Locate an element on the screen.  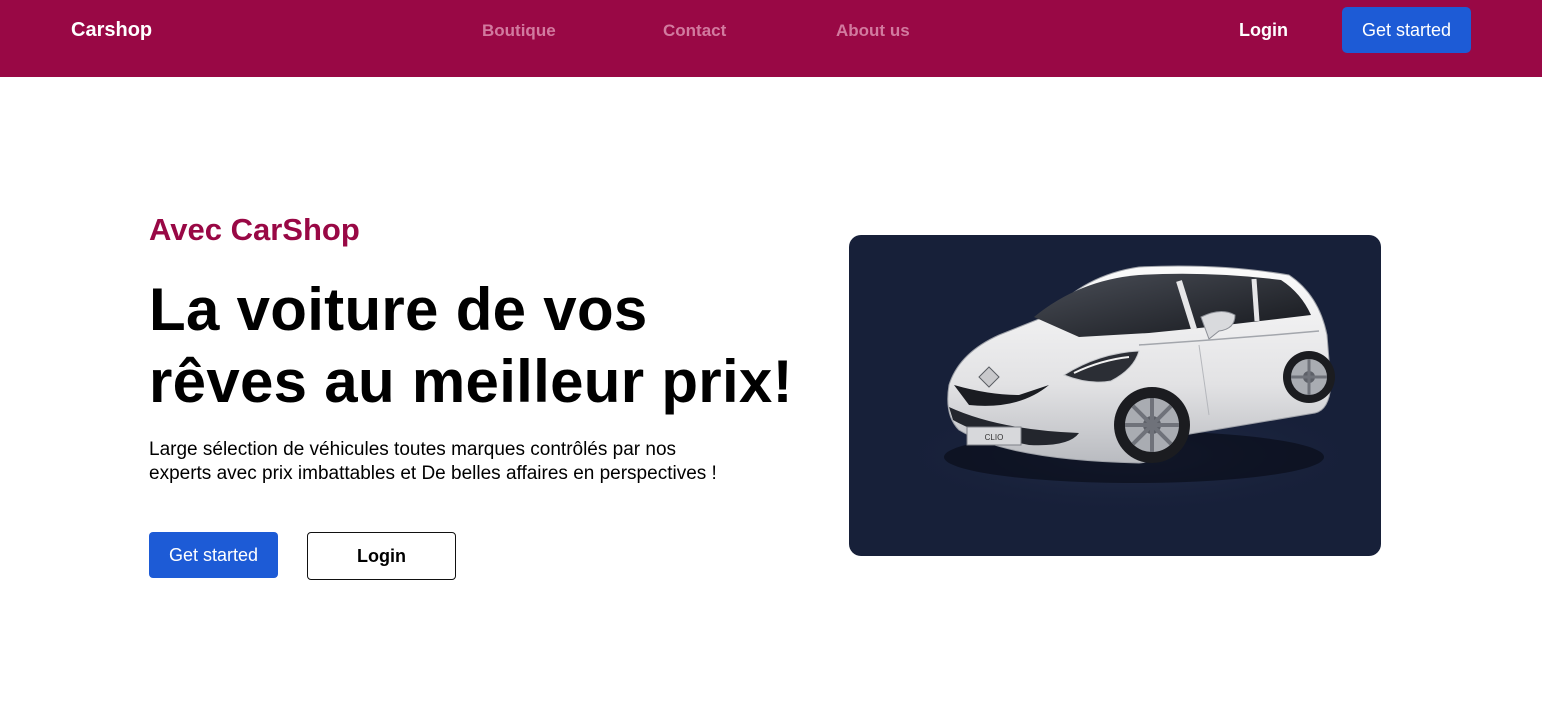
car-illustration: CLIO is located at coordinates (1129, 390).